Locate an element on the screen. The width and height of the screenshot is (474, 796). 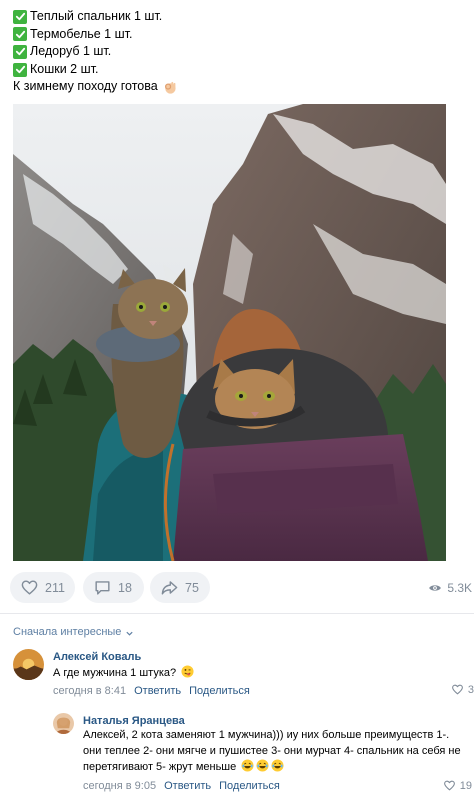
comment-meta: сегодня в 9:05 Ответить Поделиться is located at coordinates (181, 786).